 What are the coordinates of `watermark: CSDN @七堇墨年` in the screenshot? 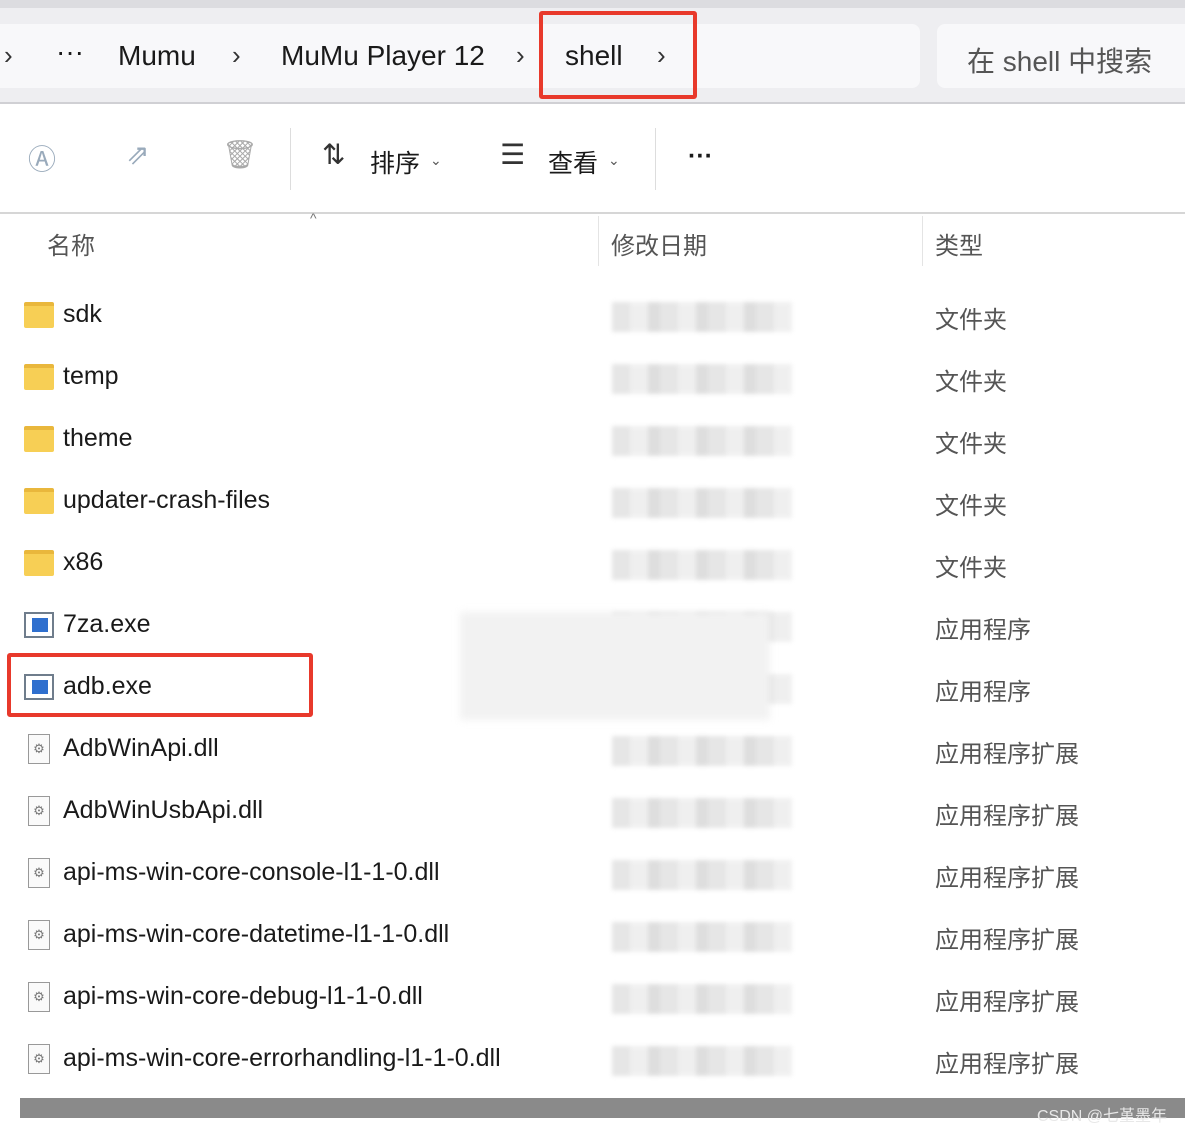 It's located at (1101, 1116).